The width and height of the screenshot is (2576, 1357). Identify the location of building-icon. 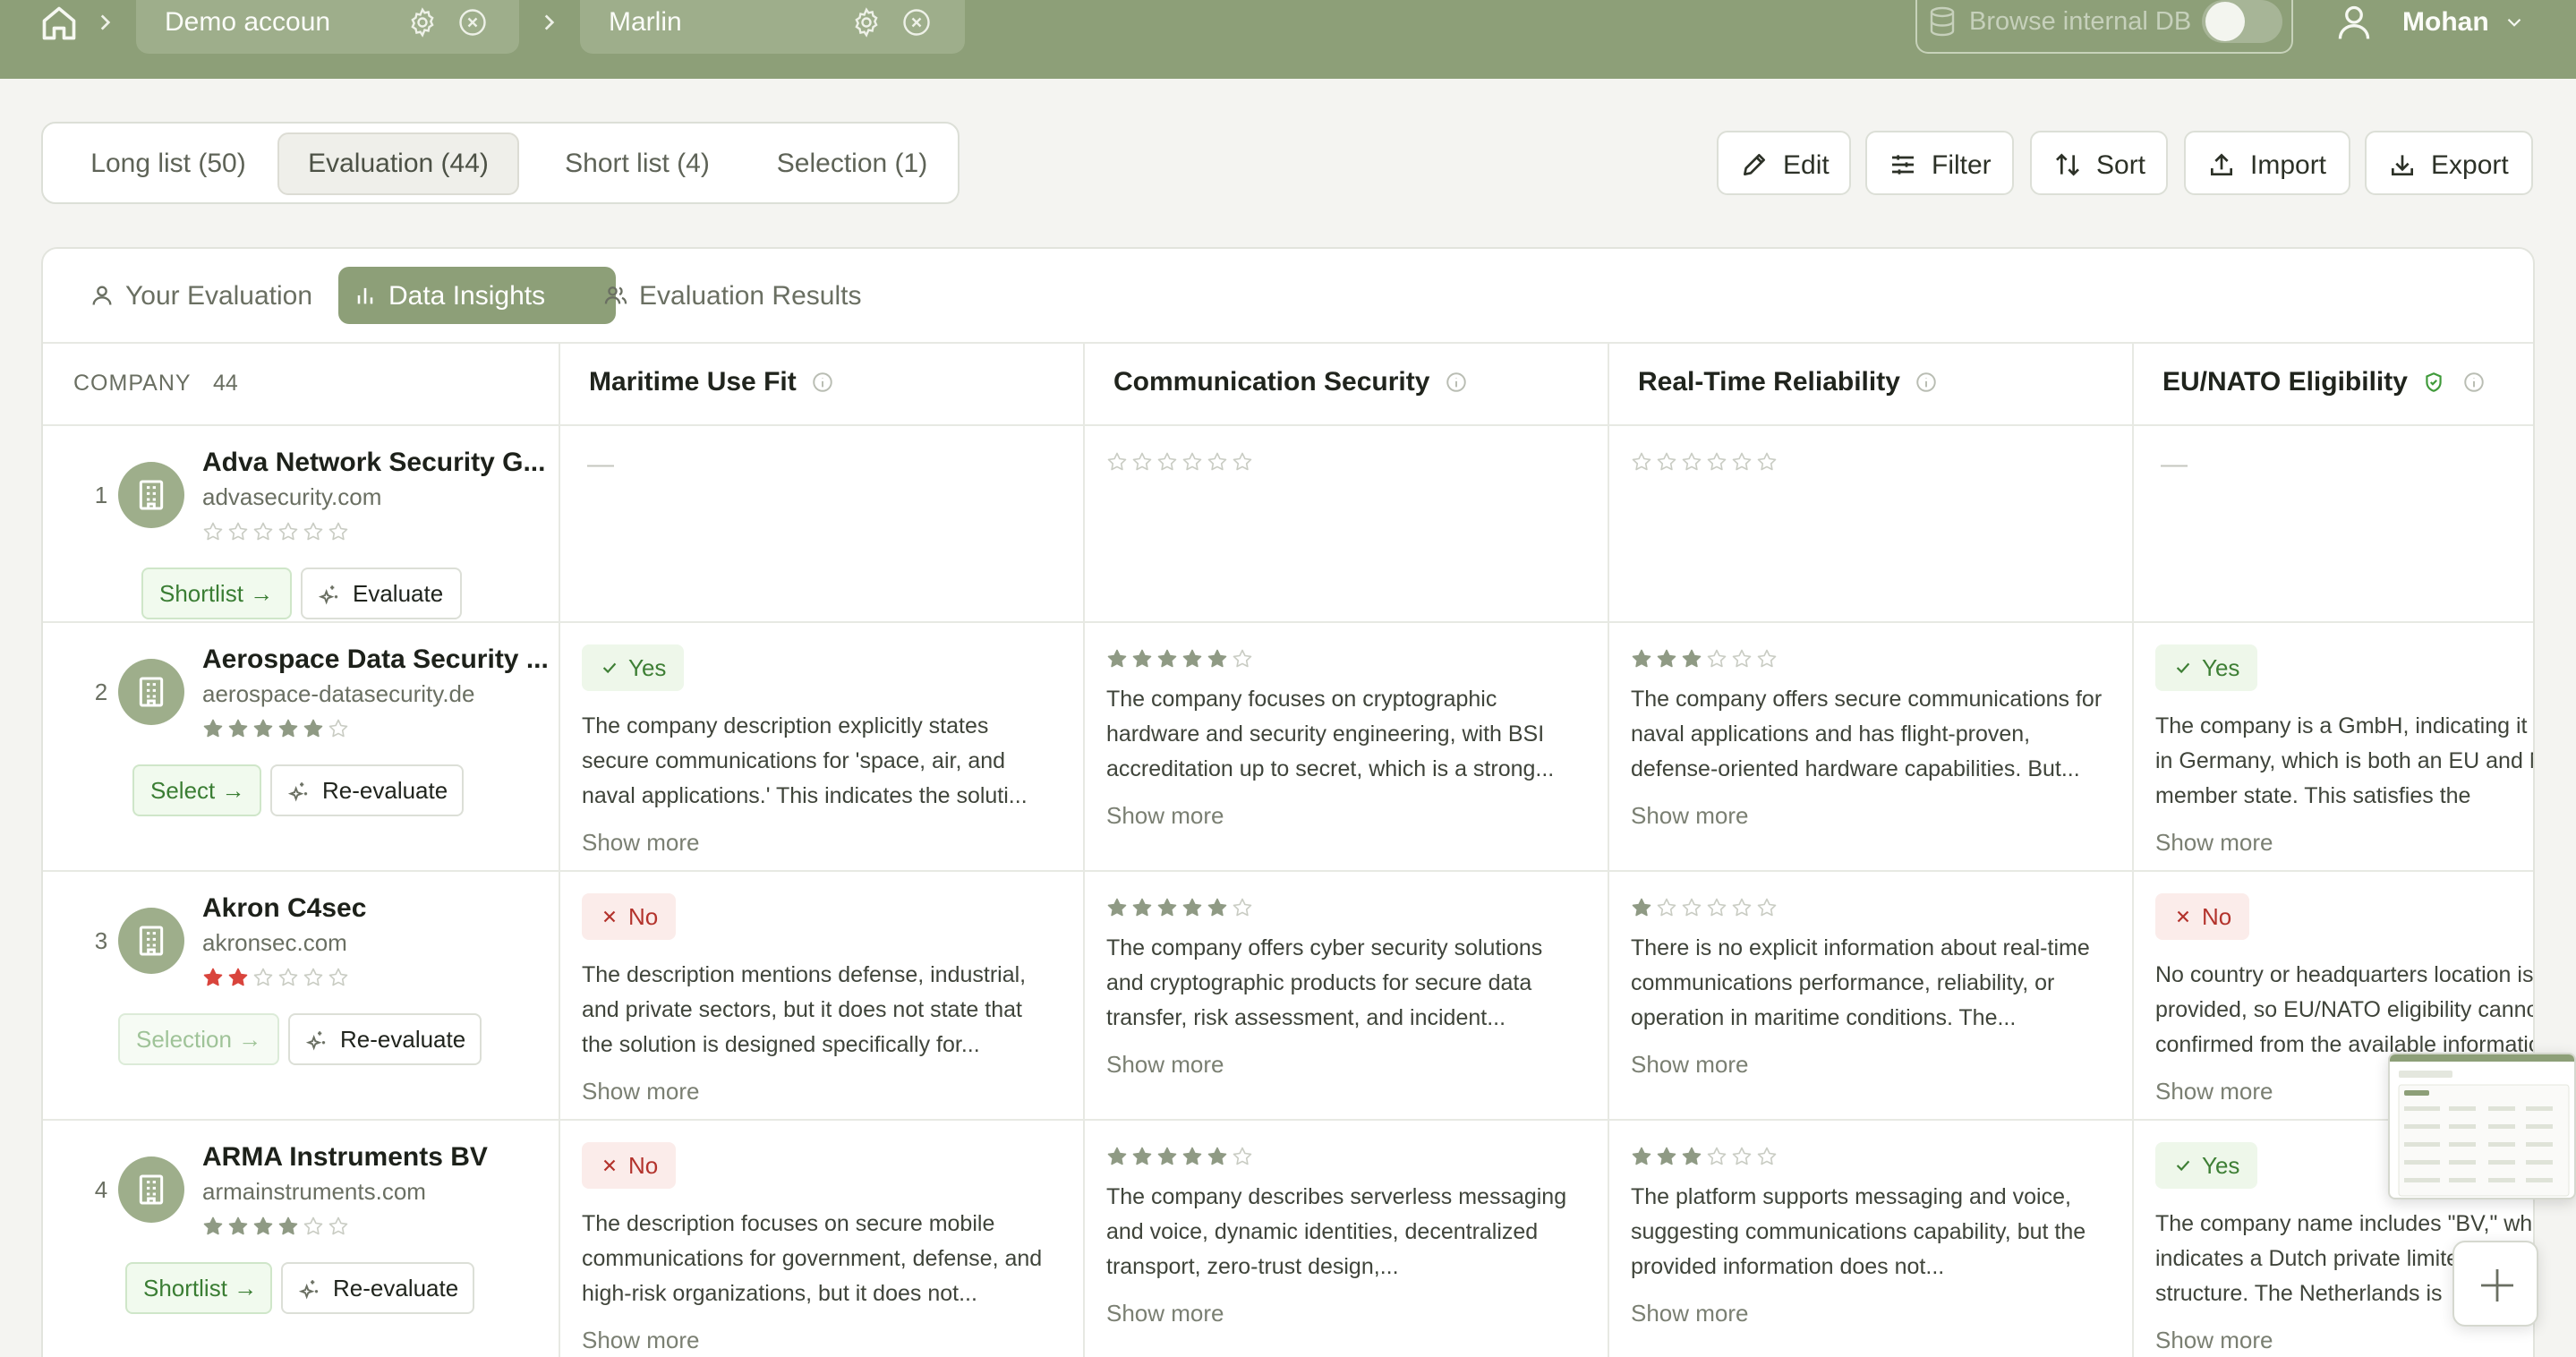
(151, 1190).